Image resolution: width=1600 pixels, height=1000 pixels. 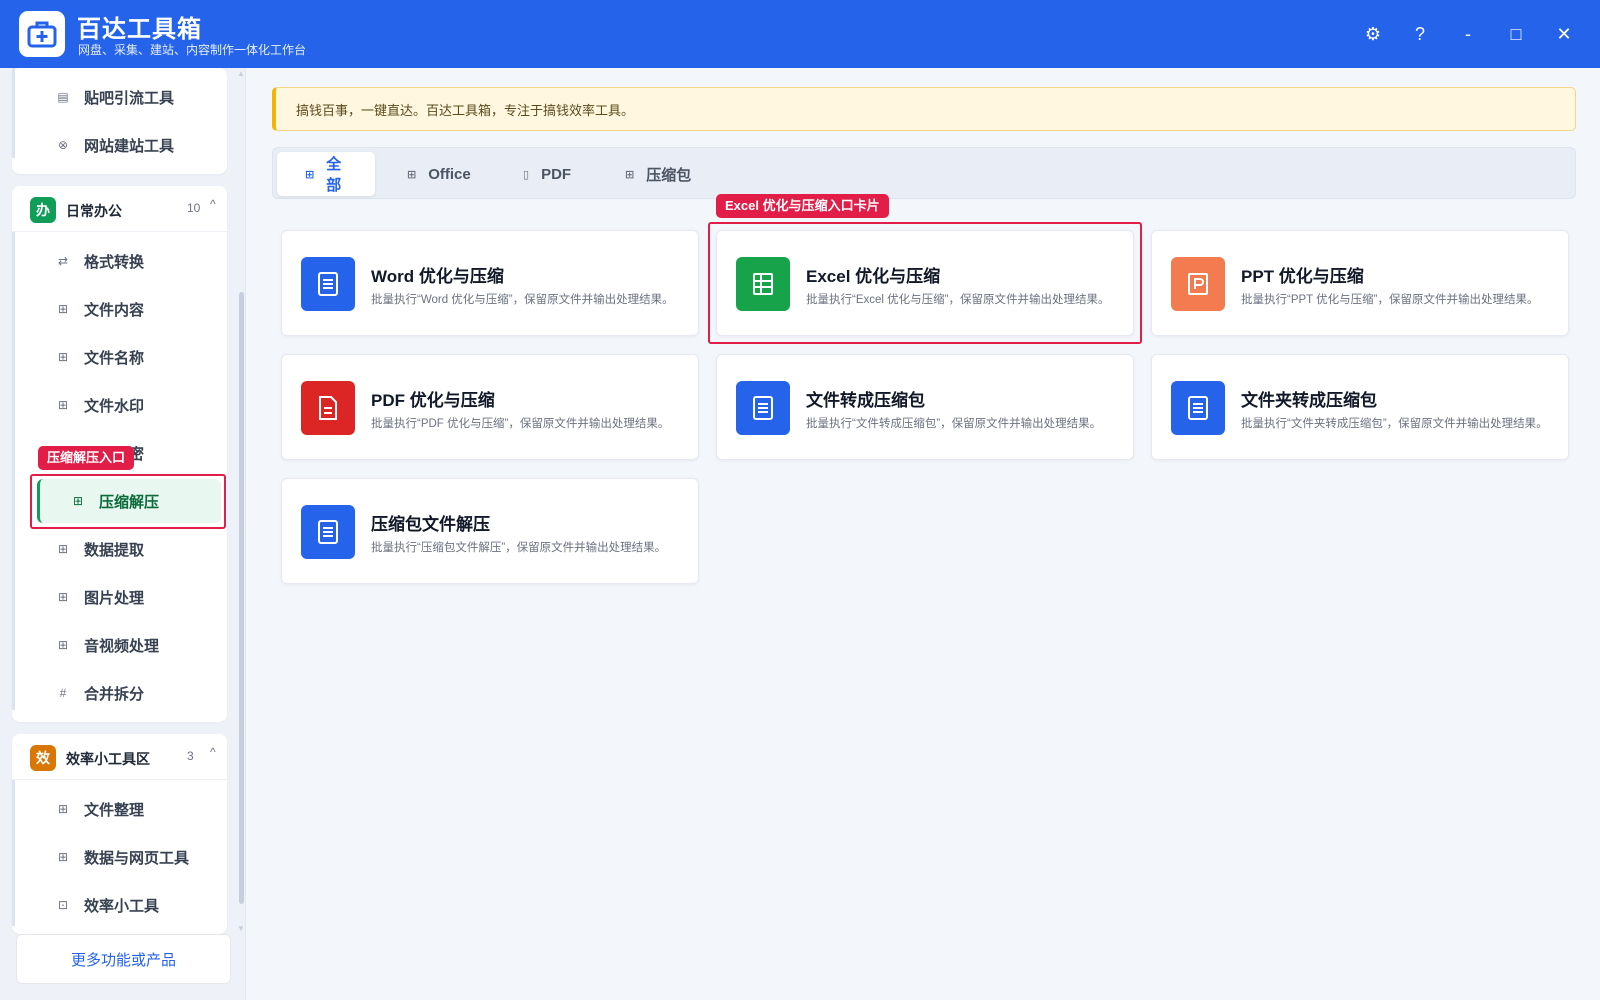 I want to click on sidebar-item-merge-split: # 合并拆分, so click(x=117, y=693).